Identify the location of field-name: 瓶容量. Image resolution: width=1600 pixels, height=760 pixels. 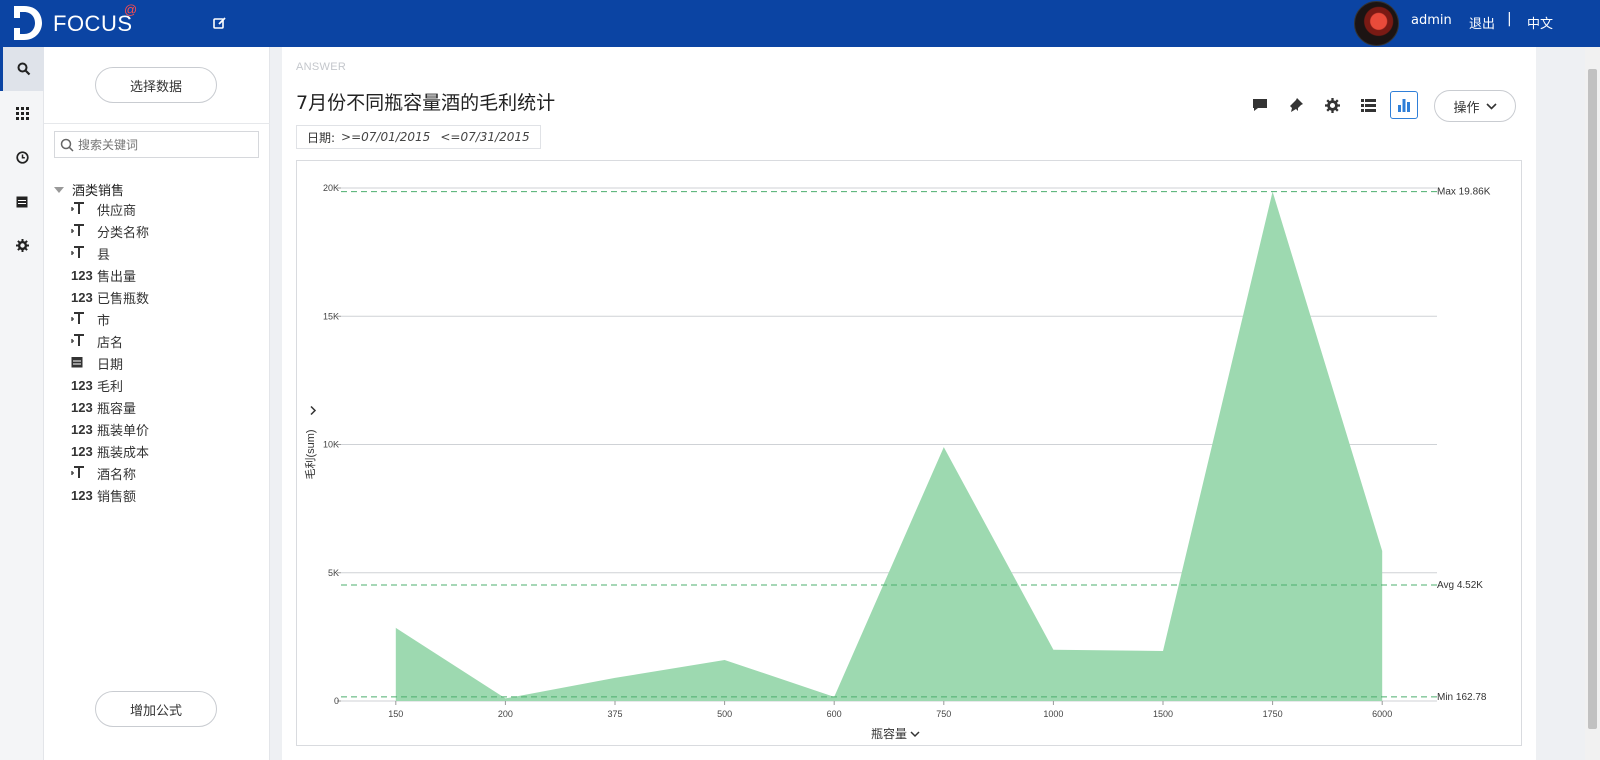
(117, 409).